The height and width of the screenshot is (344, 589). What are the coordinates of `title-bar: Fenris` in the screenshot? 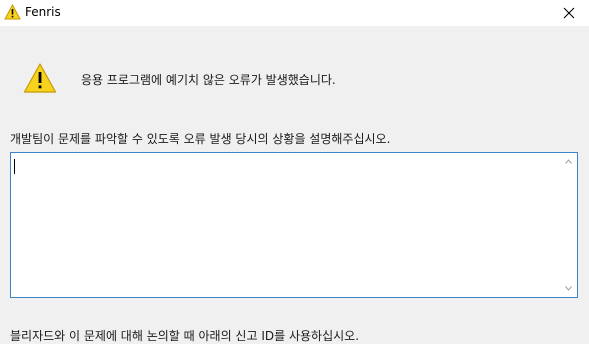 It's located at (294, 13).